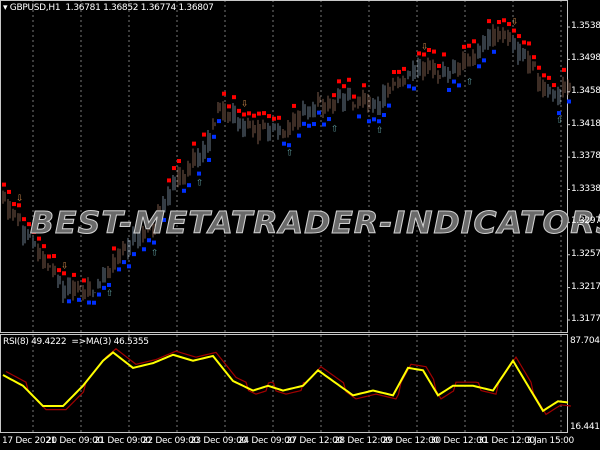  What do you see at coordinates (585, 221) in the screenshot?
I see `price-axis-label: 1.32975` at bounding box center [585, 221].